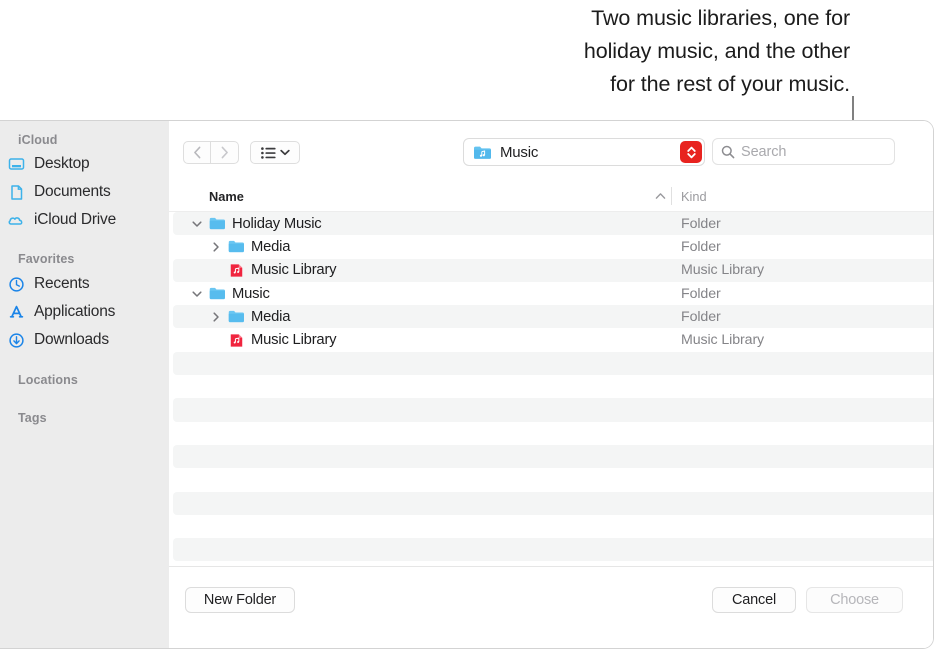 The height and width of the screenshot is (649, 934). Describe the element at coordinates (15, 220) in the screenshot. I see `cloud-icon` at that location.